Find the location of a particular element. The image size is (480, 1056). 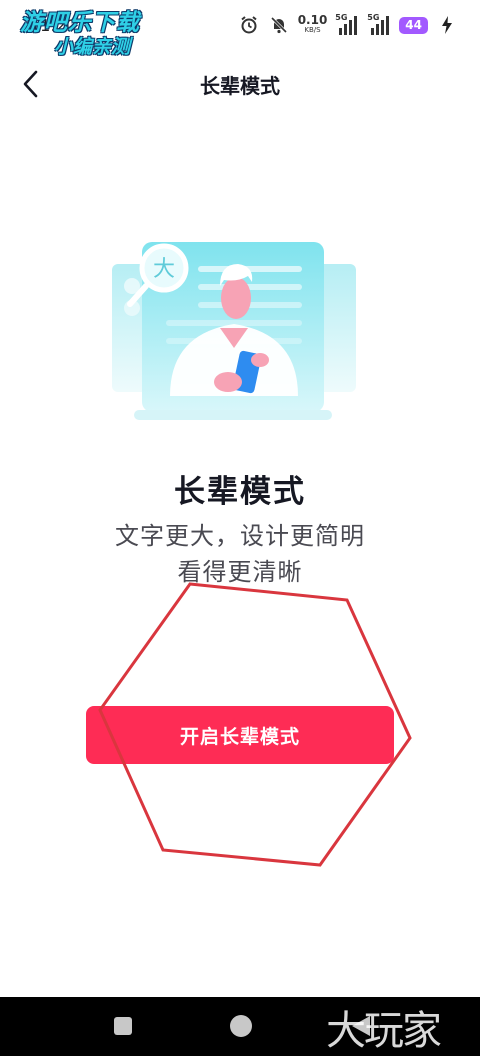

feature-title: 长辈模式 is located at coordinates (240, 492).